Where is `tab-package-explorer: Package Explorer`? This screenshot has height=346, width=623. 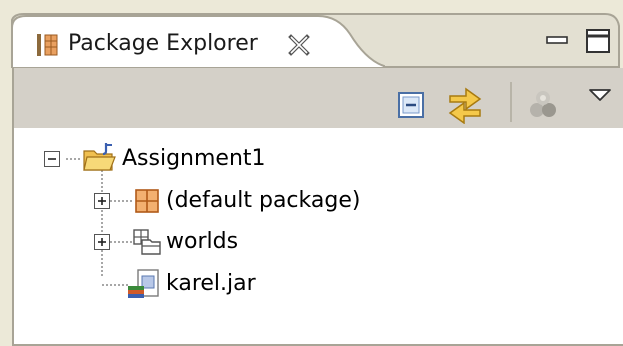 tab-package-explorer: Package Explorer is located at coordinates (189, 44).